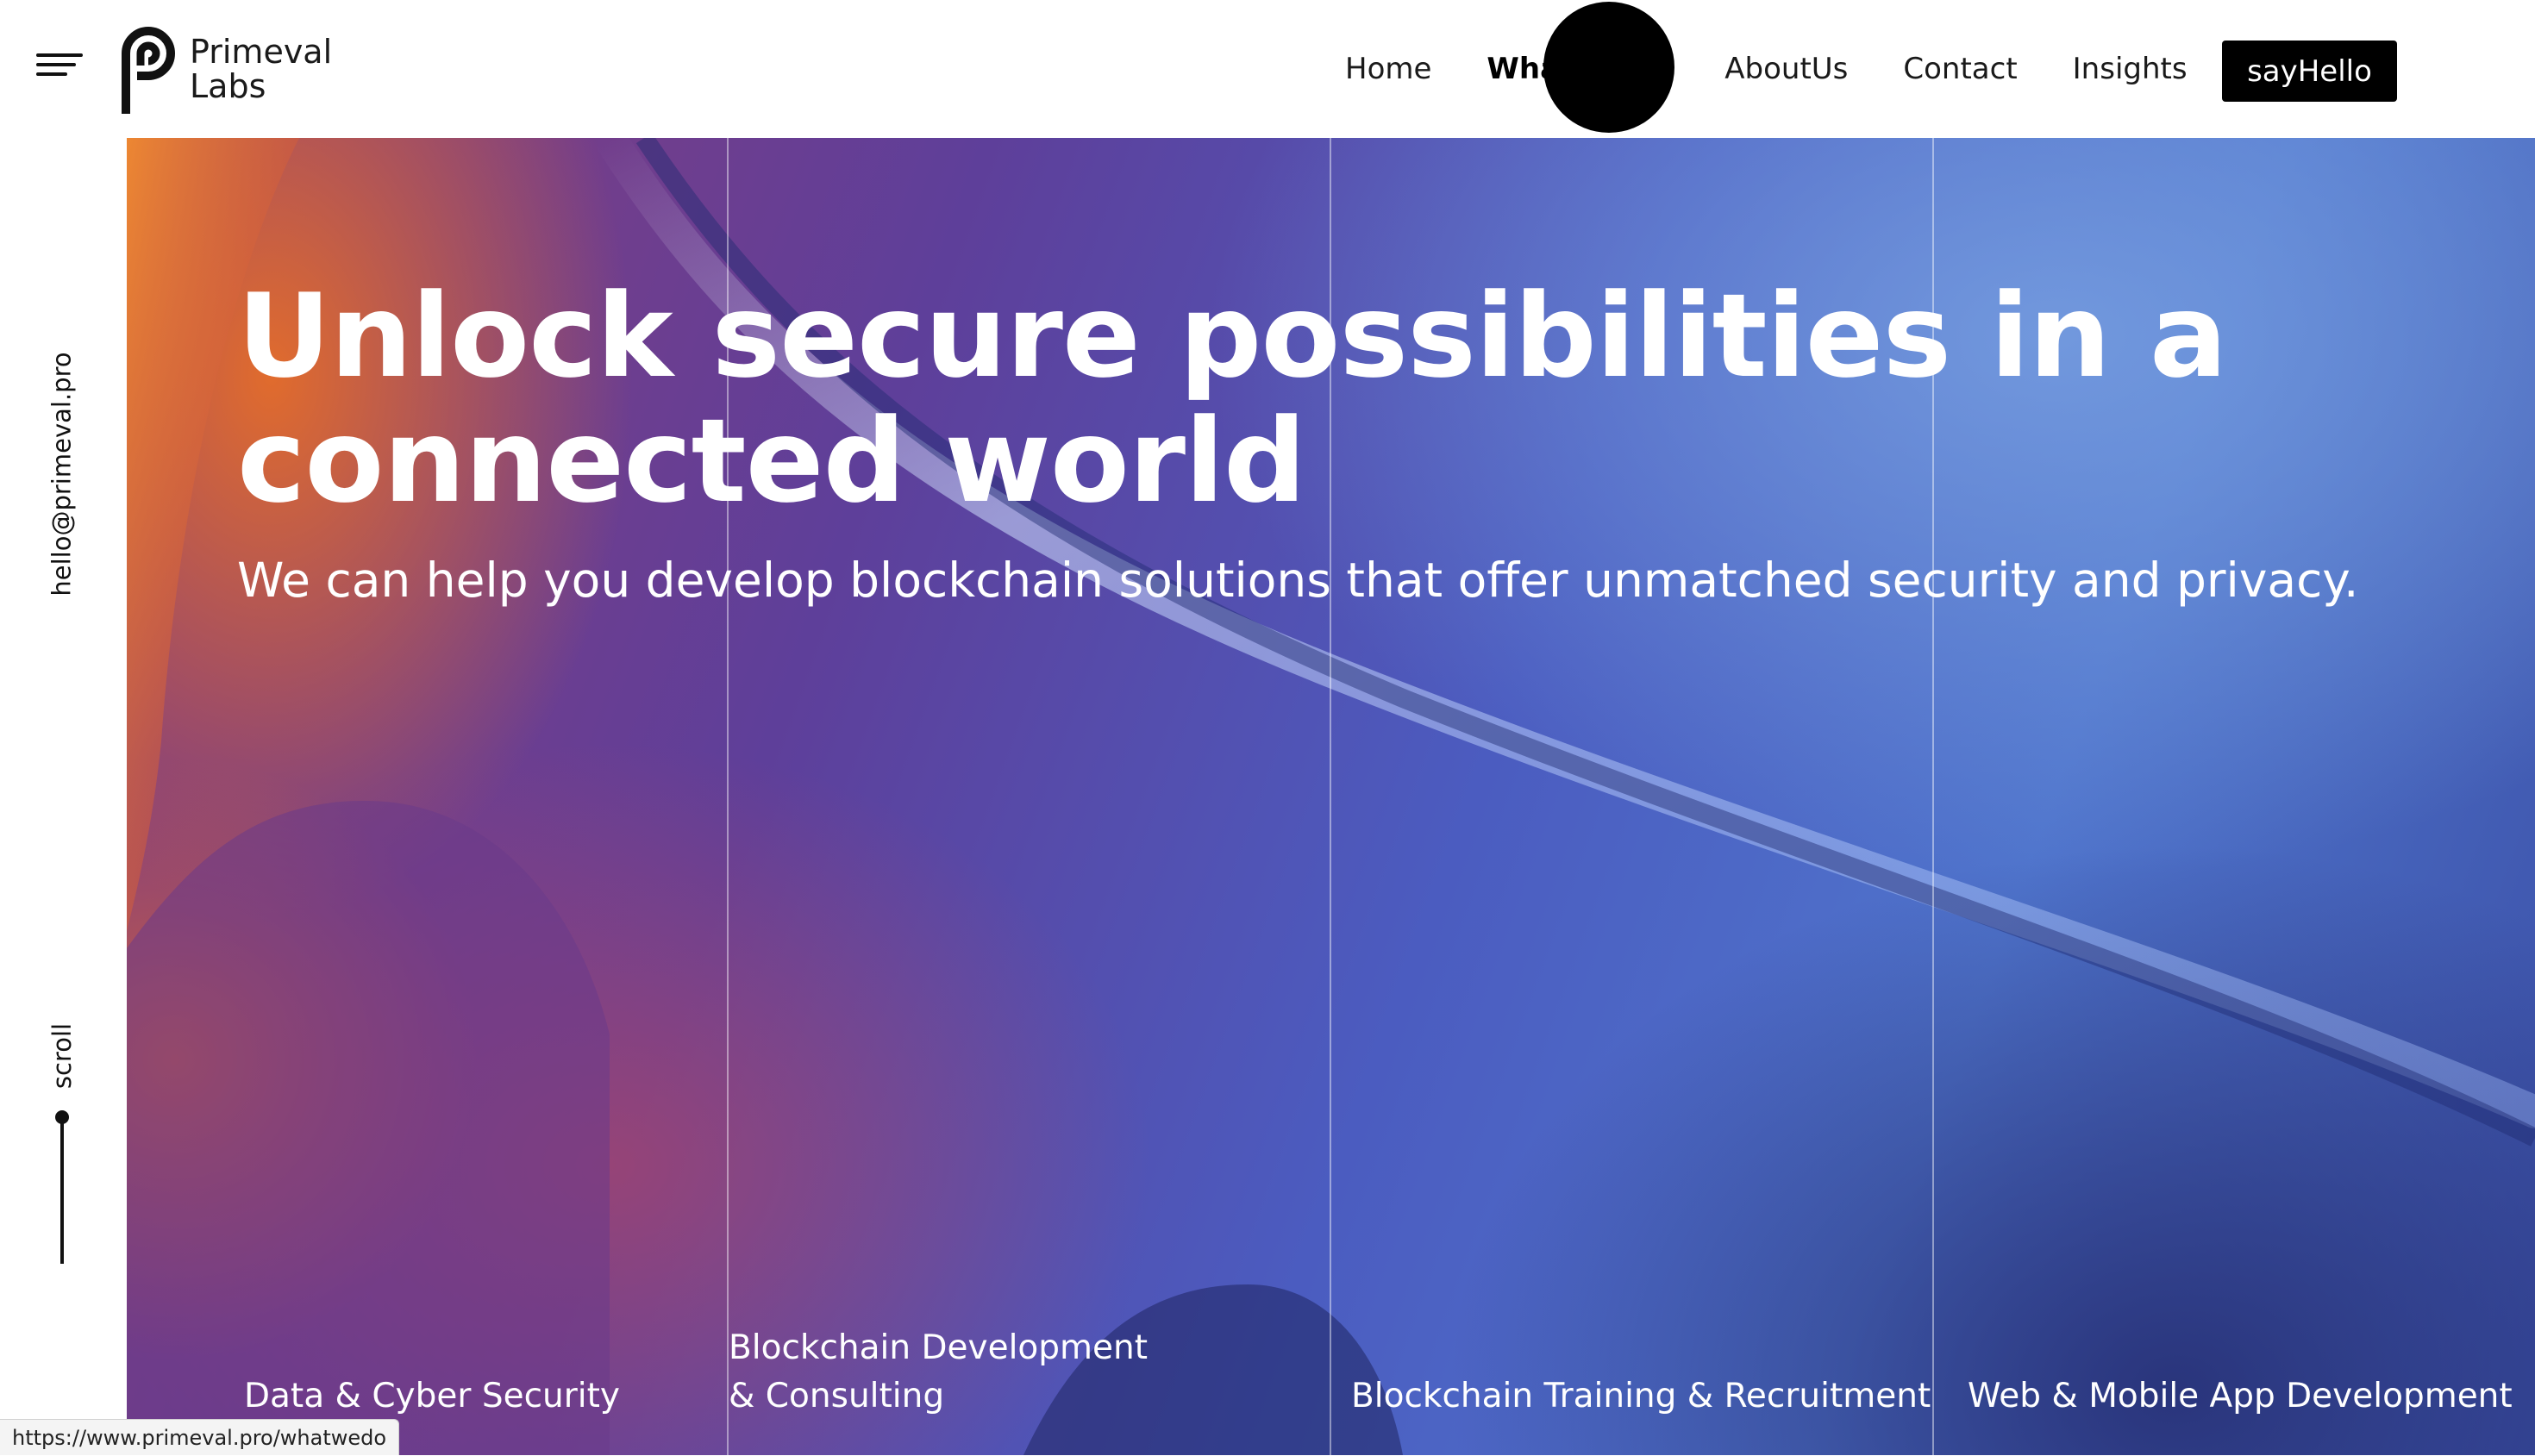  What do you see at coordinates (62, 1190) in the screenshot?
I see `scroll-progress-line` at bounding box center [62, 1190].